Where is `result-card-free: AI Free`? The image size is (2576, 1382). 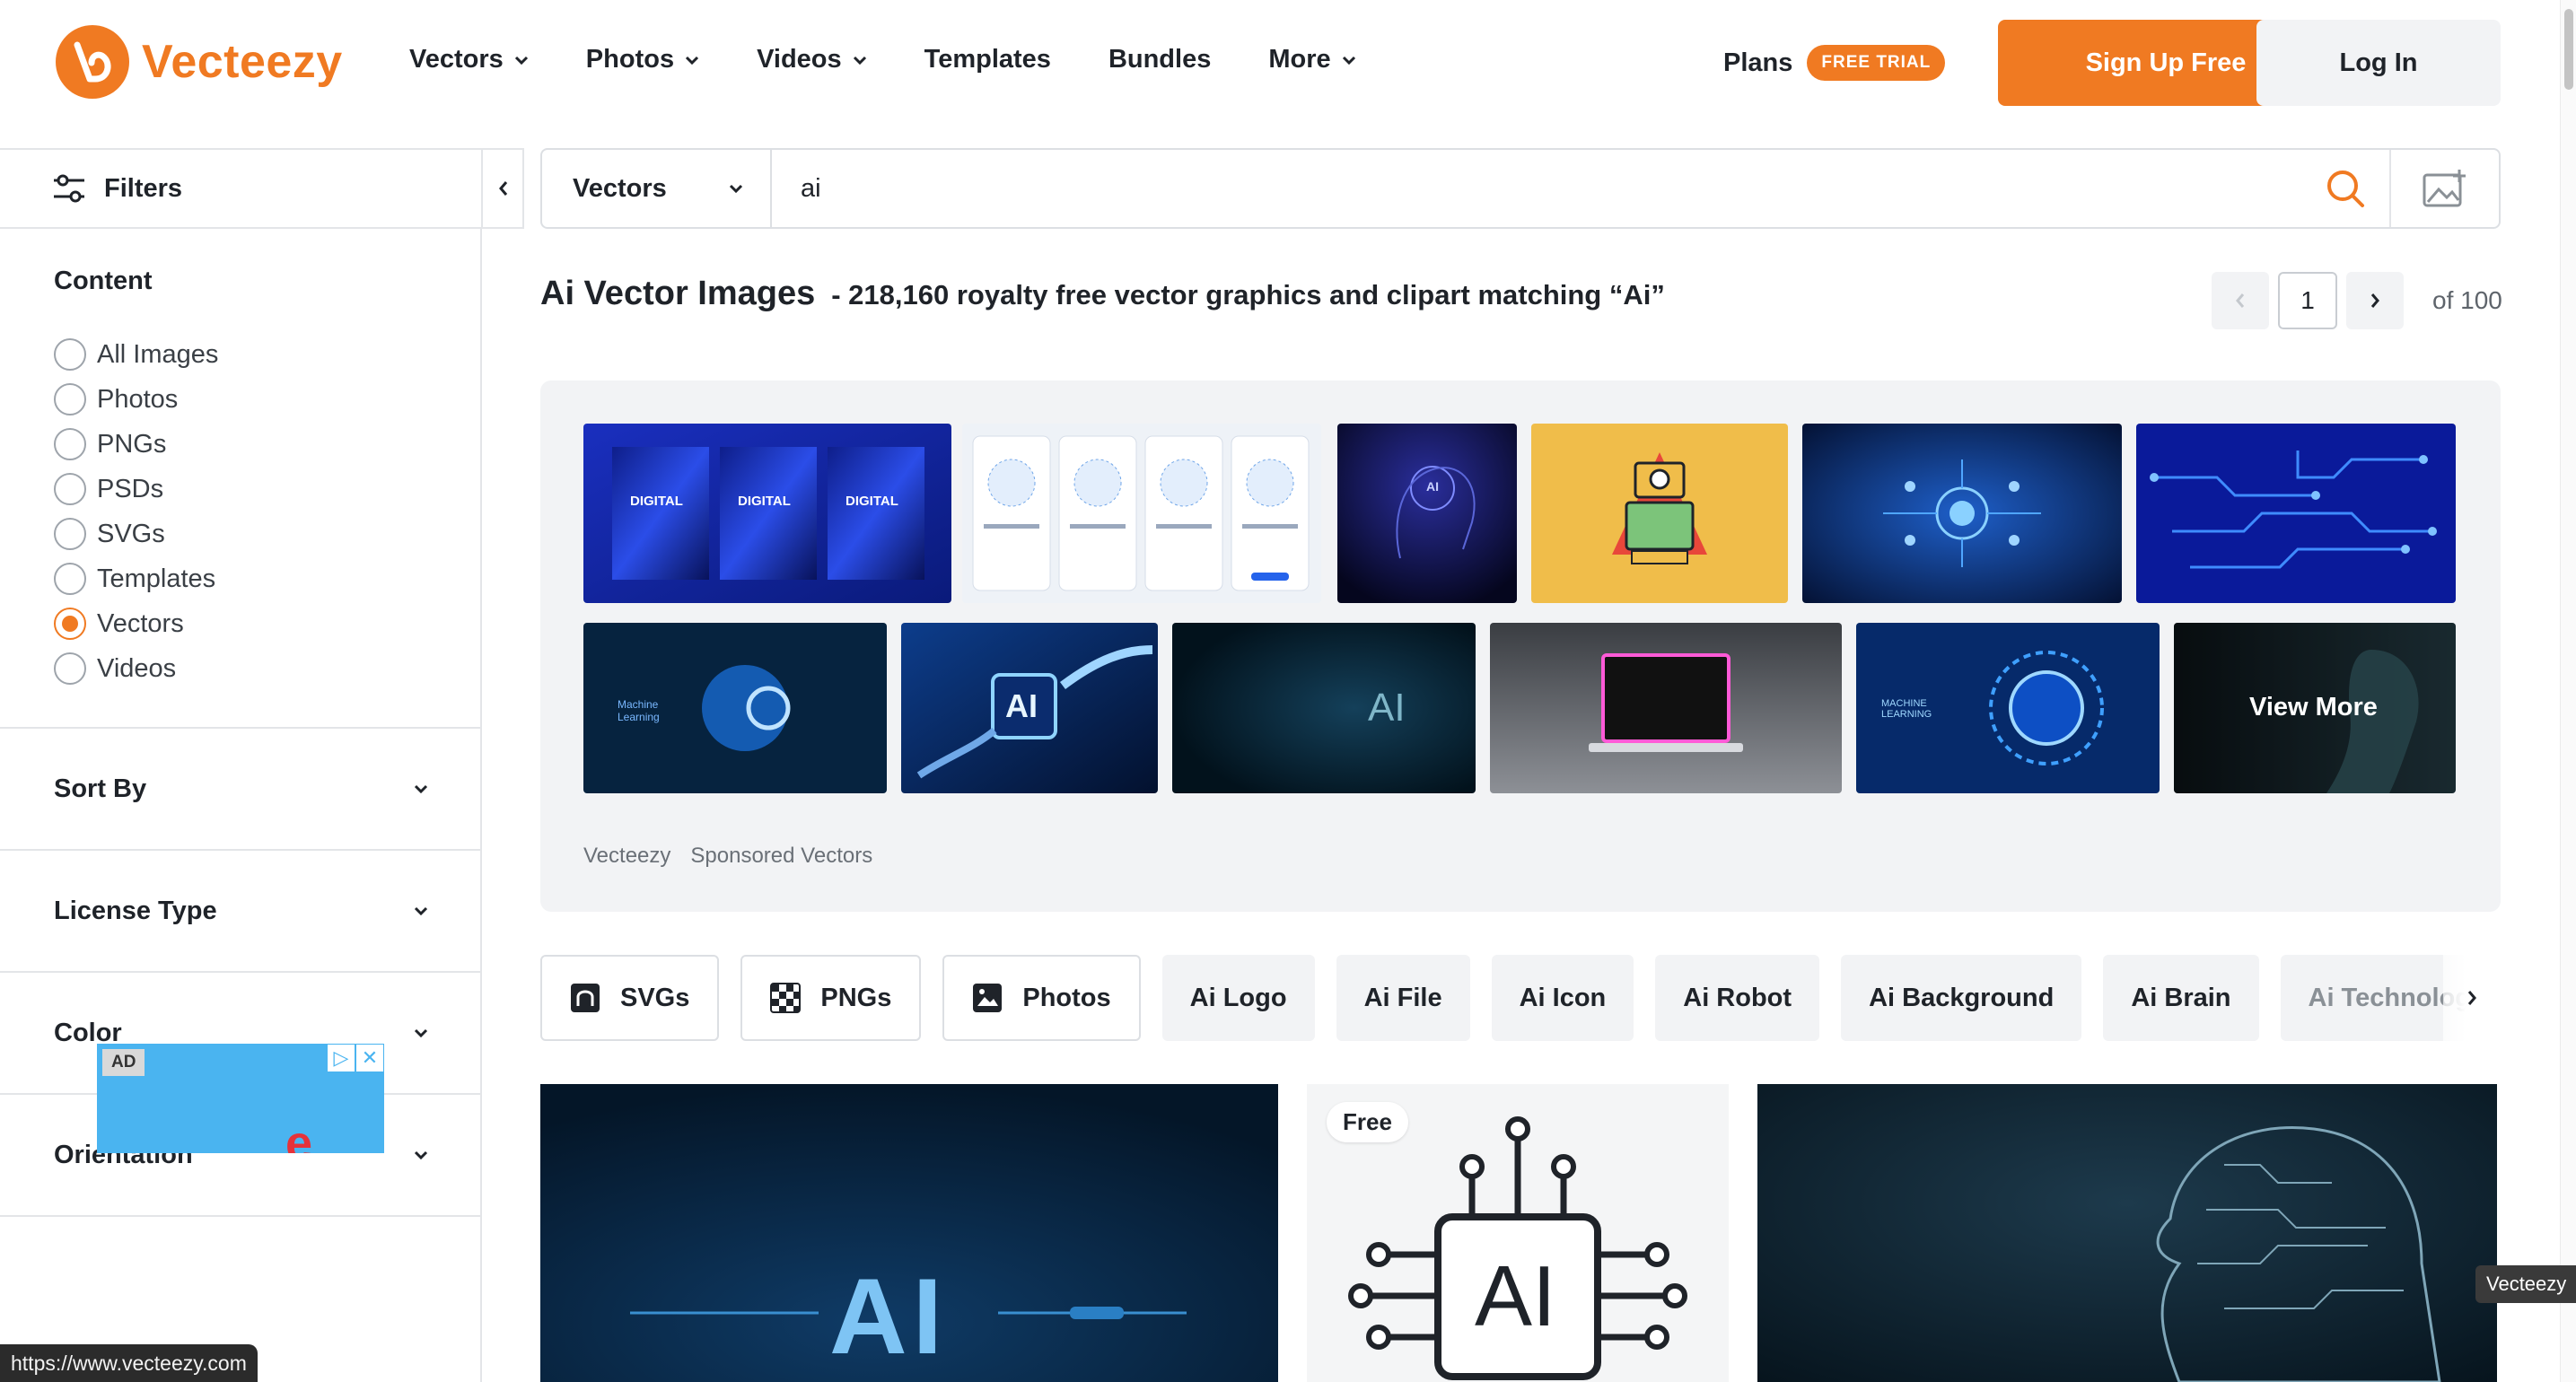 result-card-free: AI Free is located at coordinates (1518, 1233).